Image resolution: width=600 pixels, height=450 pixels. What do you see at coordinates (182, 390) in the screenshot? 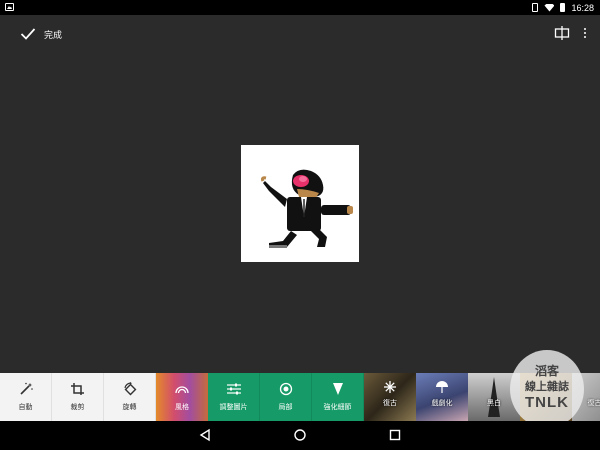
I see `rainbow-icon` at bounding box center [182, 390].